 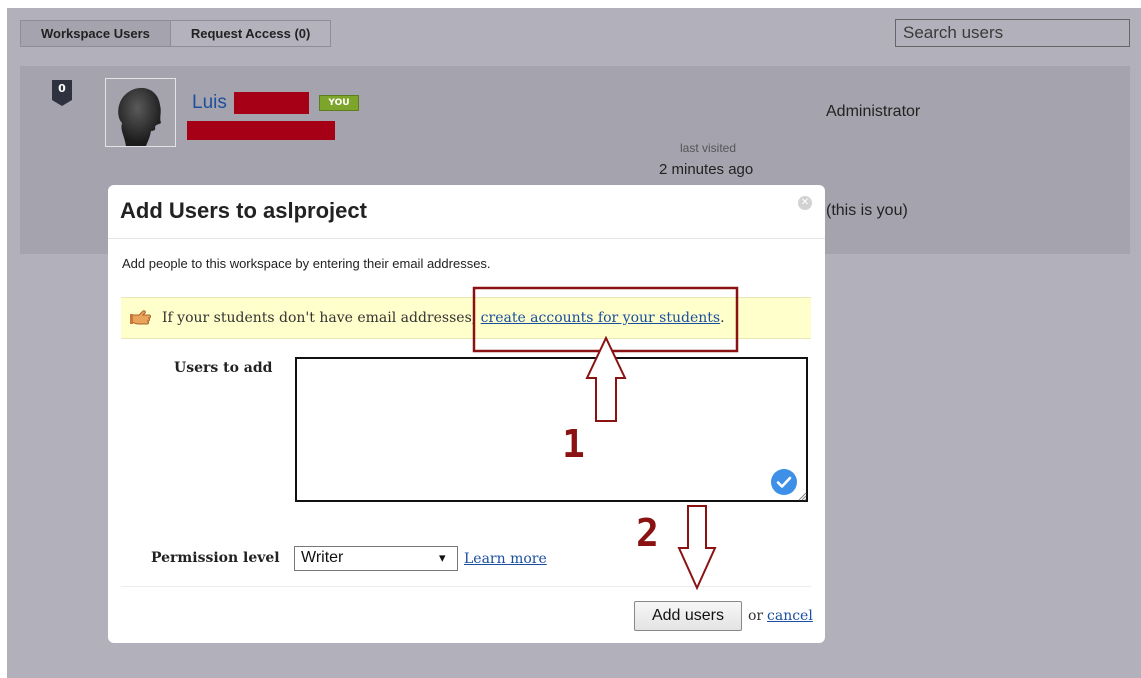 What do you see at coordinates (215, 558) in the screenshot?
I see `permission-level-label: Permission level` at bounding box center [215, 558].